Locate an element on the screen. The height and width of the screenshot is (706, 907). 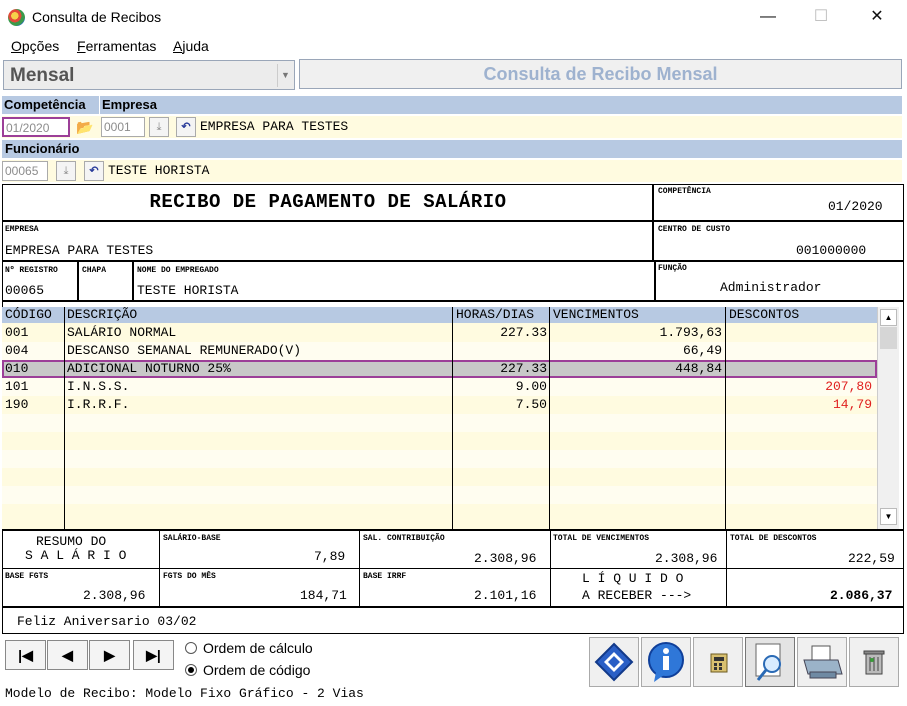
funcionario-label: Funcionário is located at coordinates (452, 149).